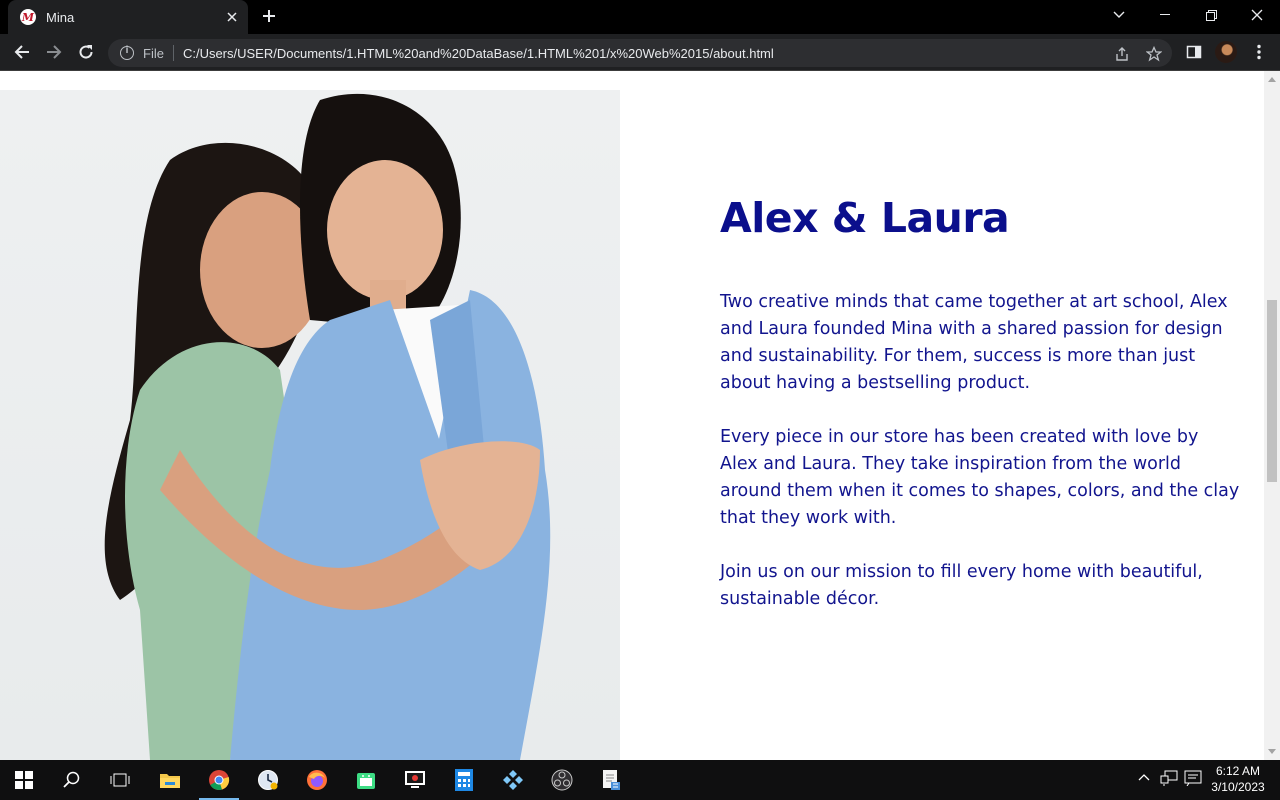 The width and height of the screenshot is (1280, 800). I want to click on profile-avatar, so click(1226, 52).